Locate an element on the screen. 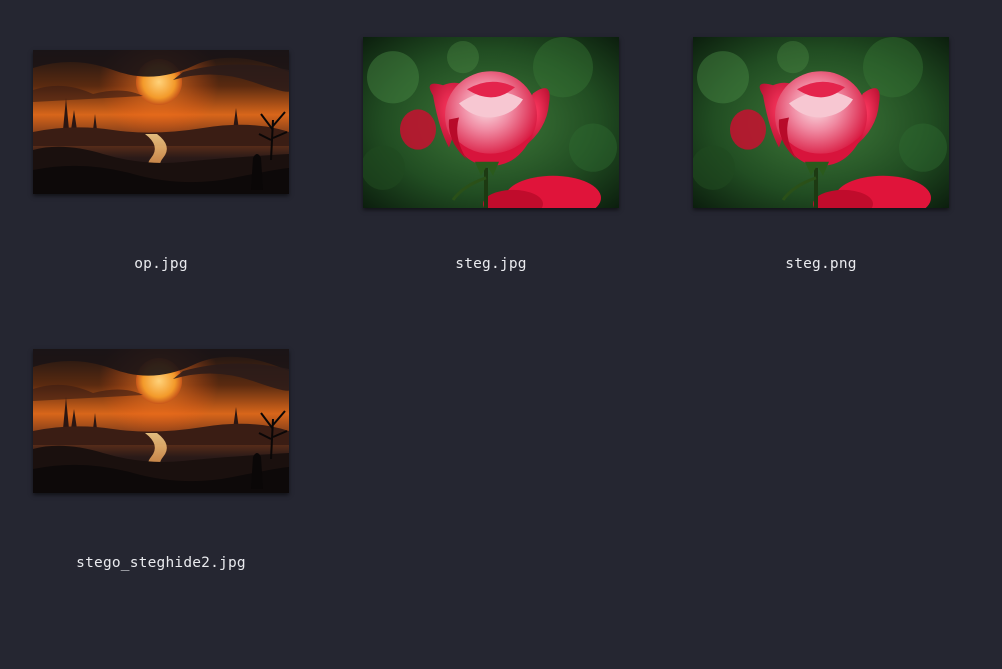 The width and height of the screenshot is (1002, 669). file-item-steg-png: steg.png is located at coordinates (810, 145).